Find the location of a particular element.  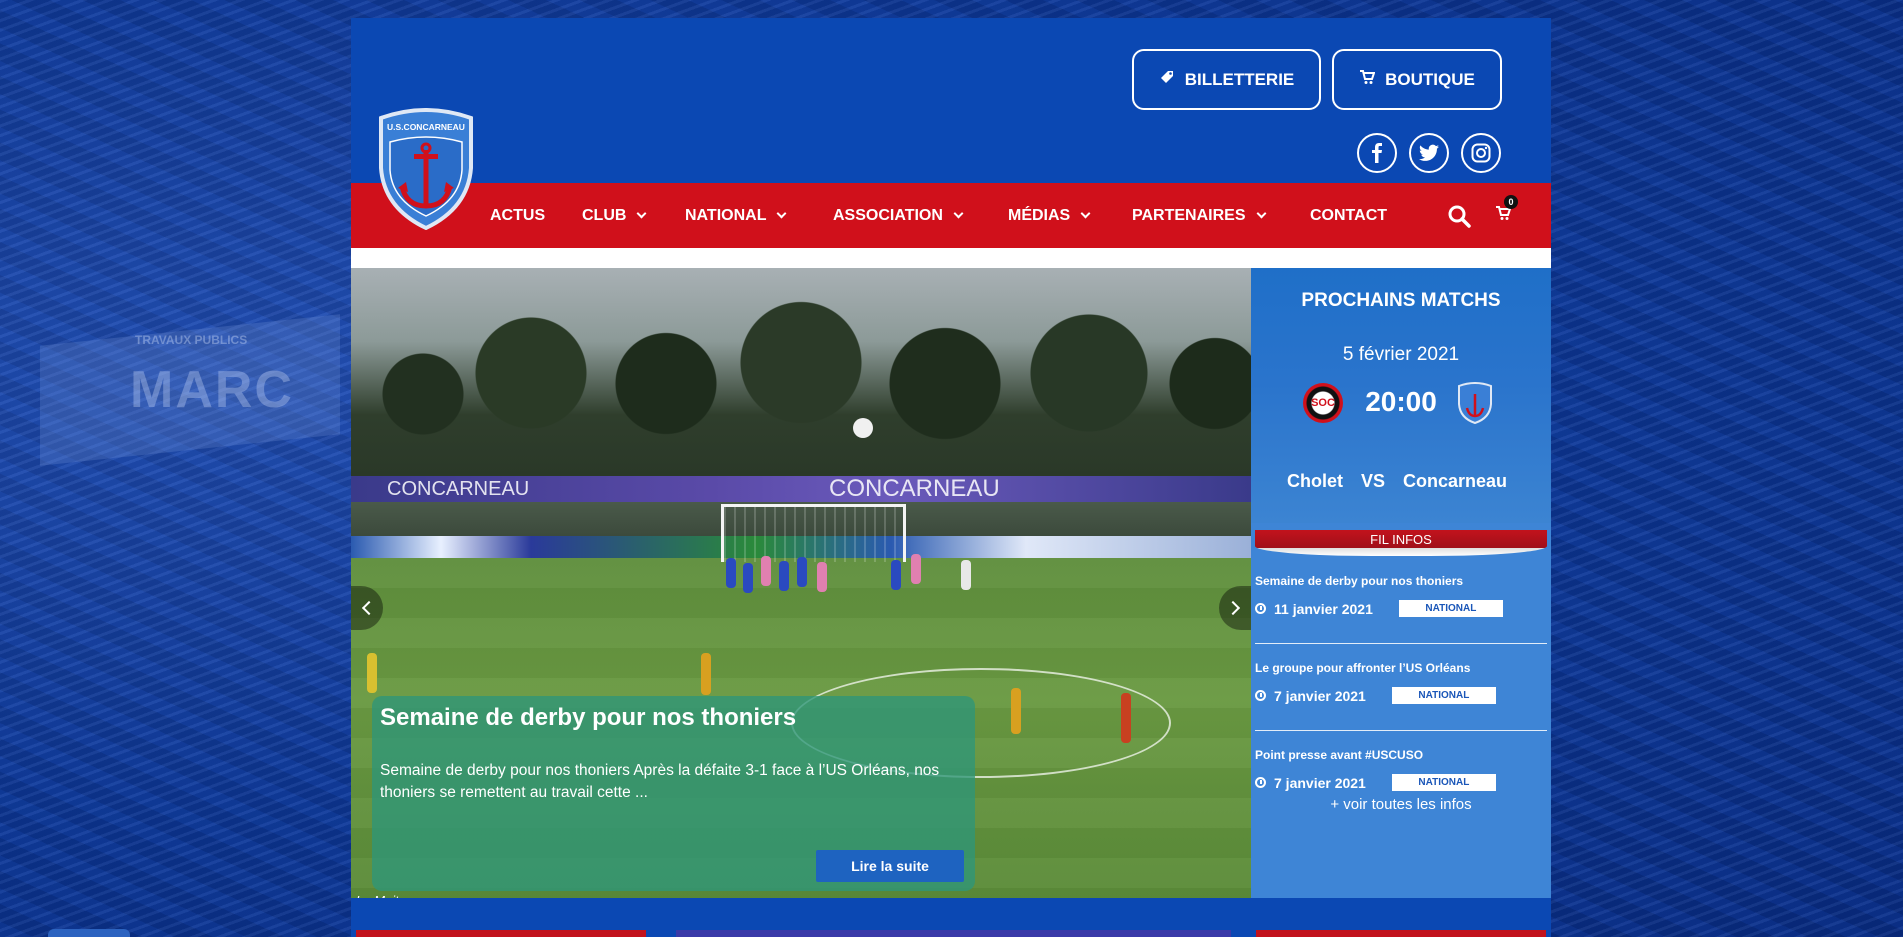

nav-item-club: CLUB is located at coordinates (614, 215).